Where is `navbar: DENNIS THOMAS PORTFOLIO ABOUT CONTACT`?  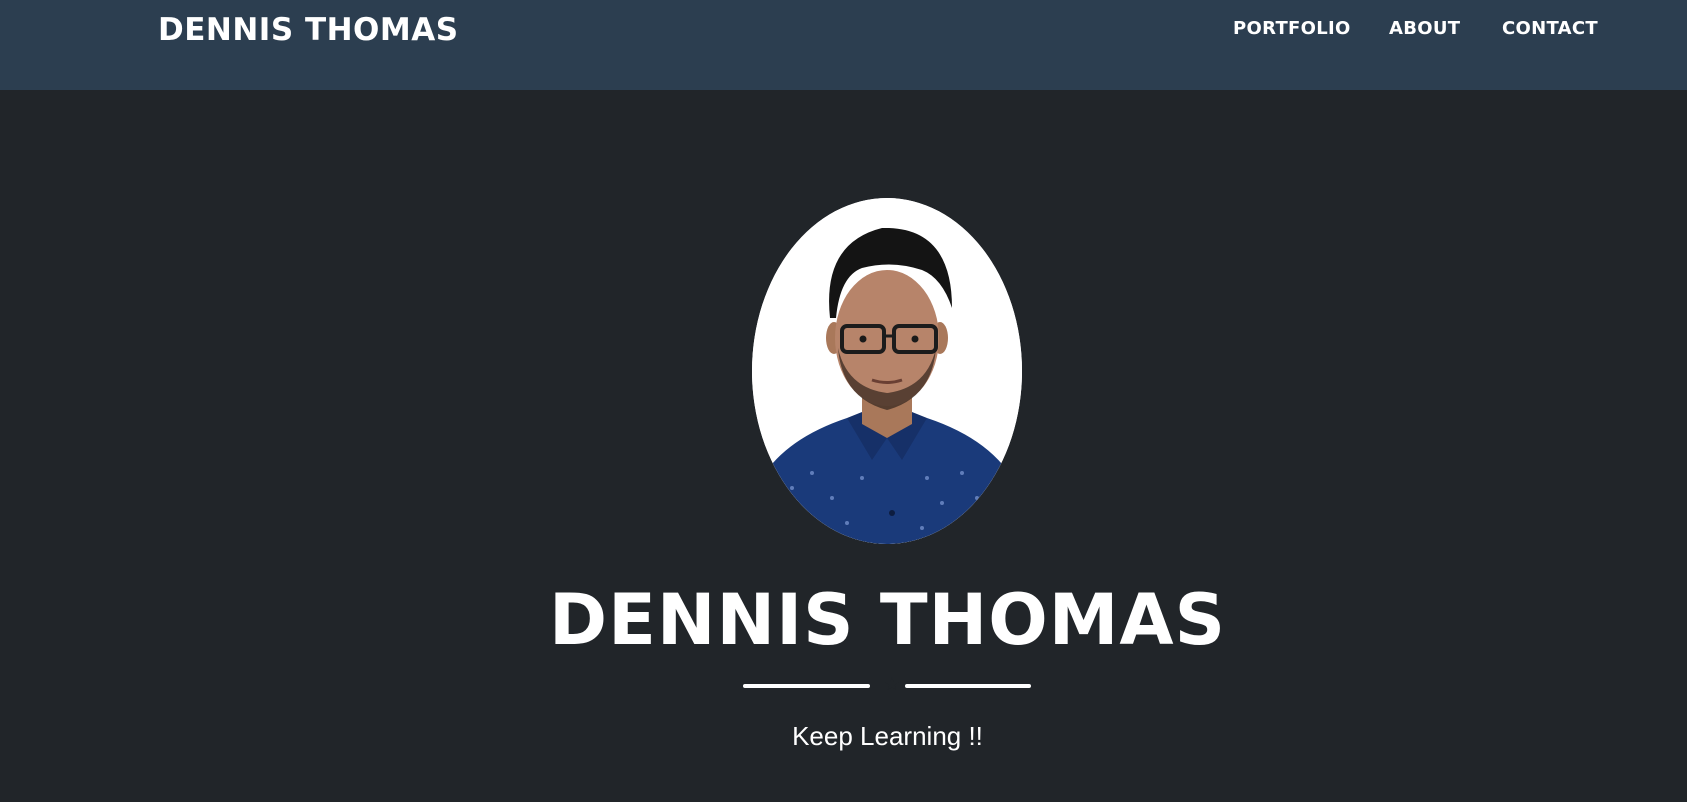
navbar: DENNIS THOMAS PORTFOLIO ABOUT CONTACT is located at coordinates (843, 45).